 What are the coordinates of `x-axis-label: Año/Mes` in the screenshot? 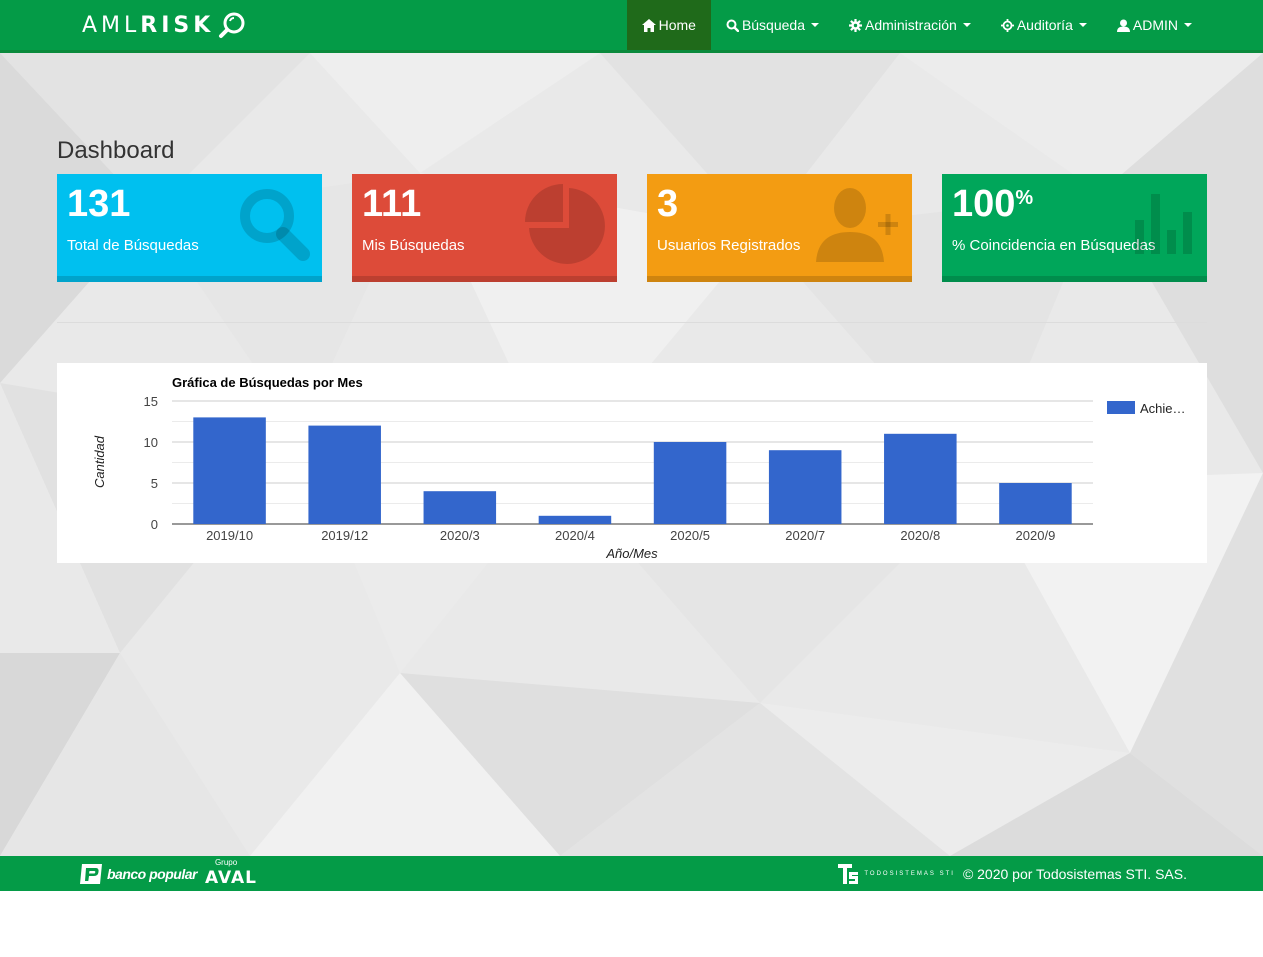 It's located at (631, 553).